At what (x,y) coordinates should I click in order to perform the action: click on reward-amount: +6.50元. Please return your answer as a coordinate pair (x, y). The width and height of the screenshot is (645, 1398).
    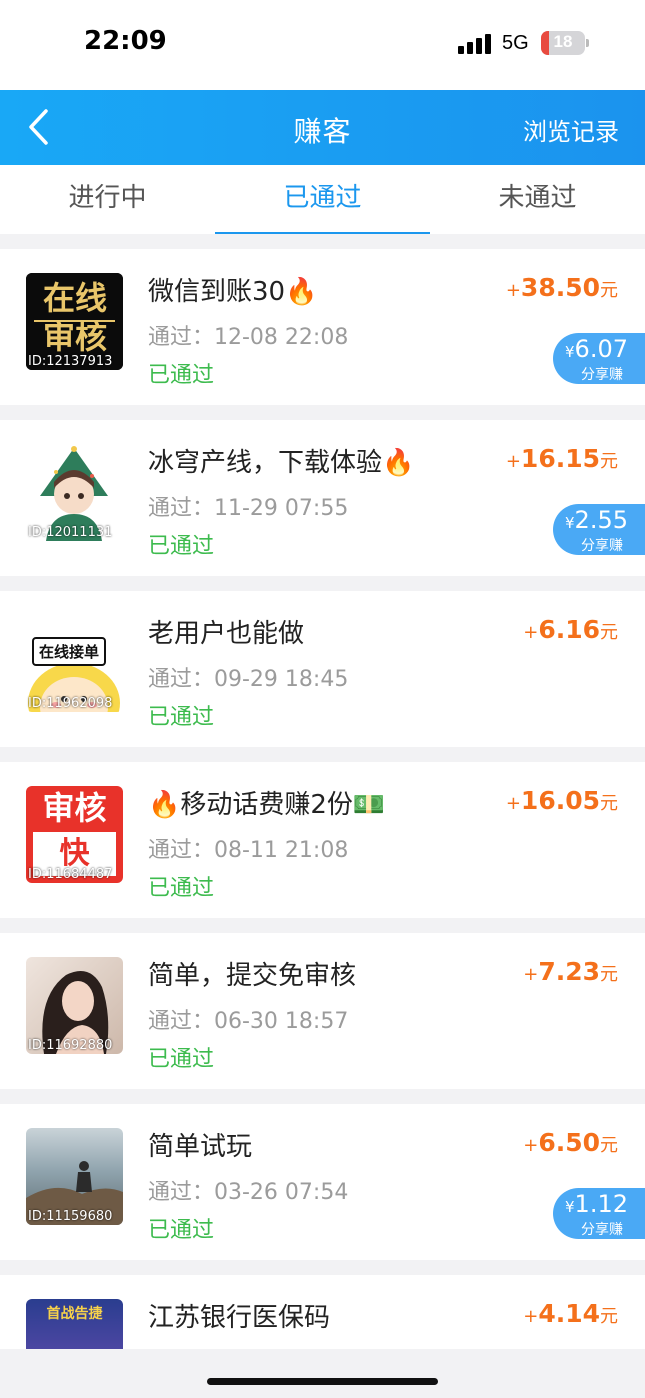
    Looking at the image, I should click on (570, 1142).